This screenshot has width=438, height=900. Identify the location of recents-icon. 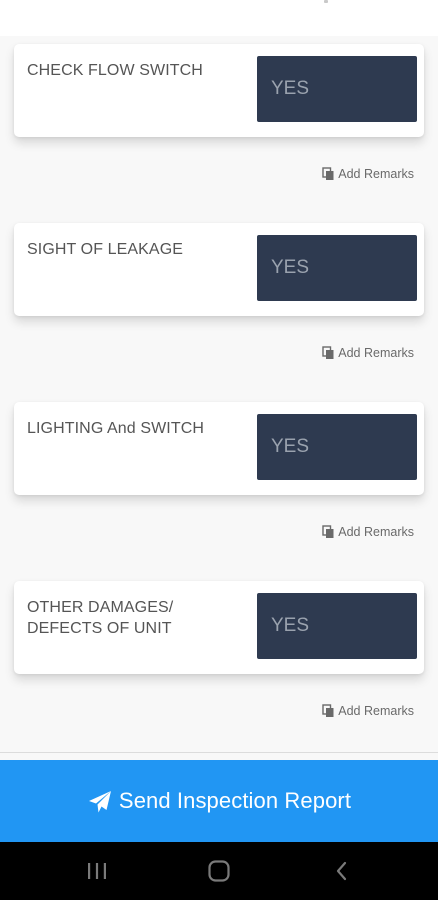
(97, 871).